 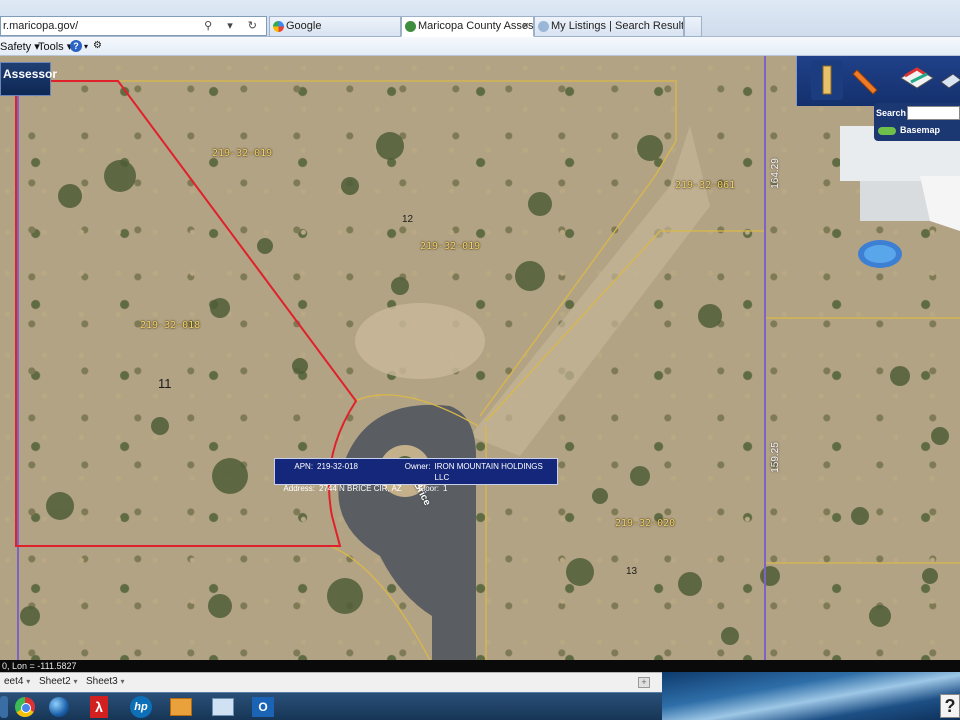 I want to click on taskbar: λ hp O, so click(x=331, y=706).